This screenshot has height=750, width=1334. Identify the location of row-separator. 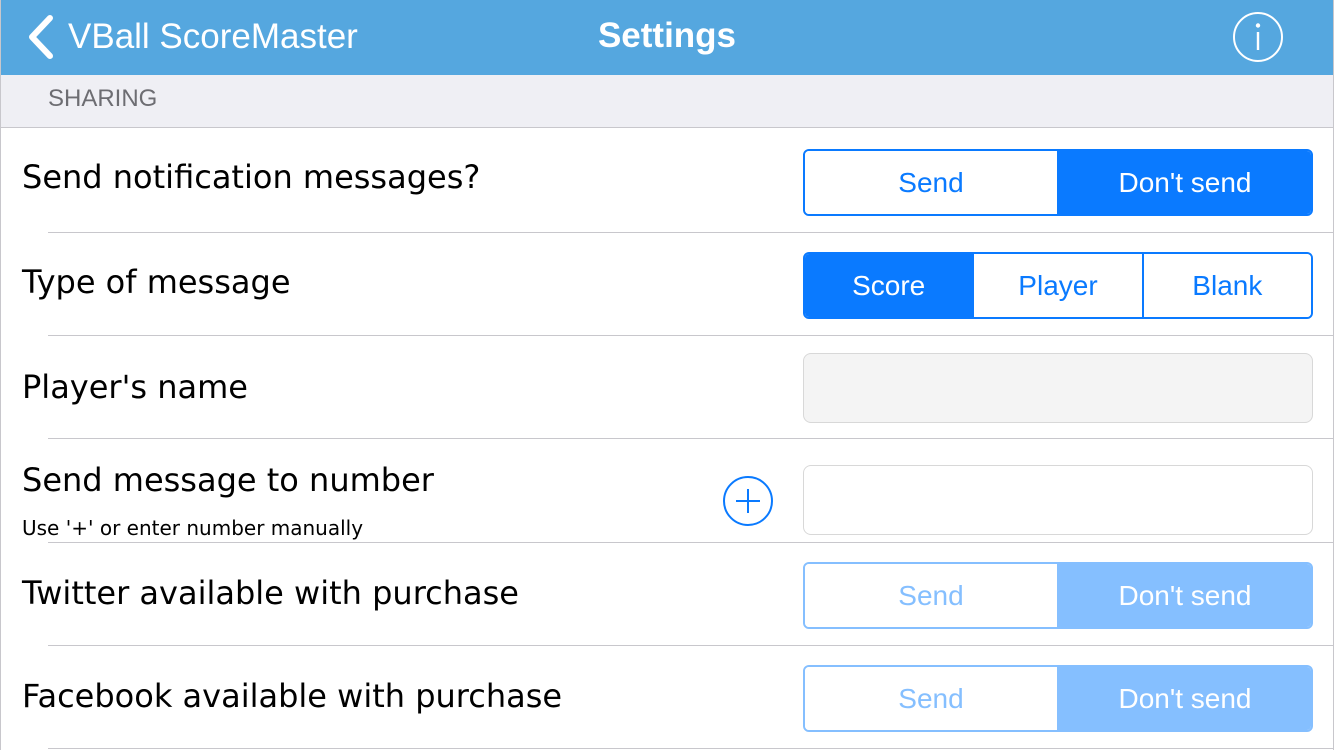
(691, 748).